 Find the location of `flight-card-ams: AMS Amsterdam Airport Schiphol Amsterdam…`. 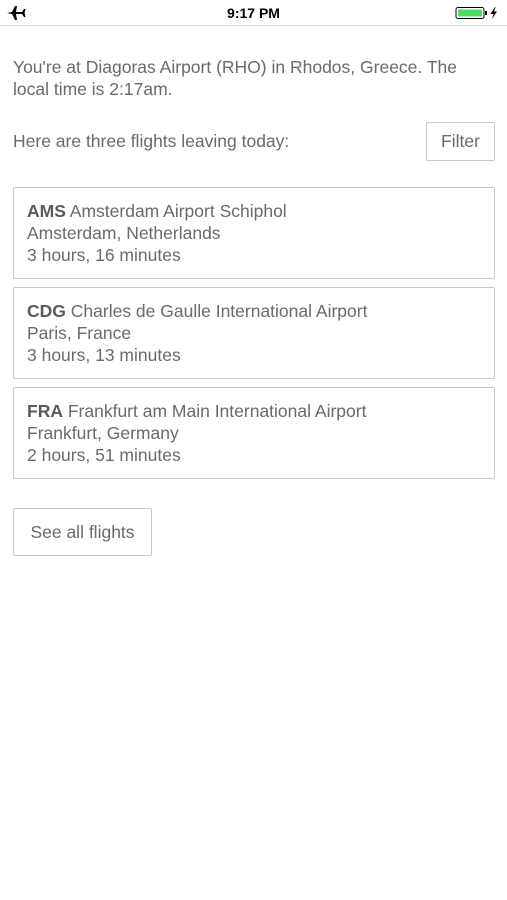

flight-card-ams: AMS Amsterdam Airport Schiphol Amsterdam… is located at coordinates (254, 233).